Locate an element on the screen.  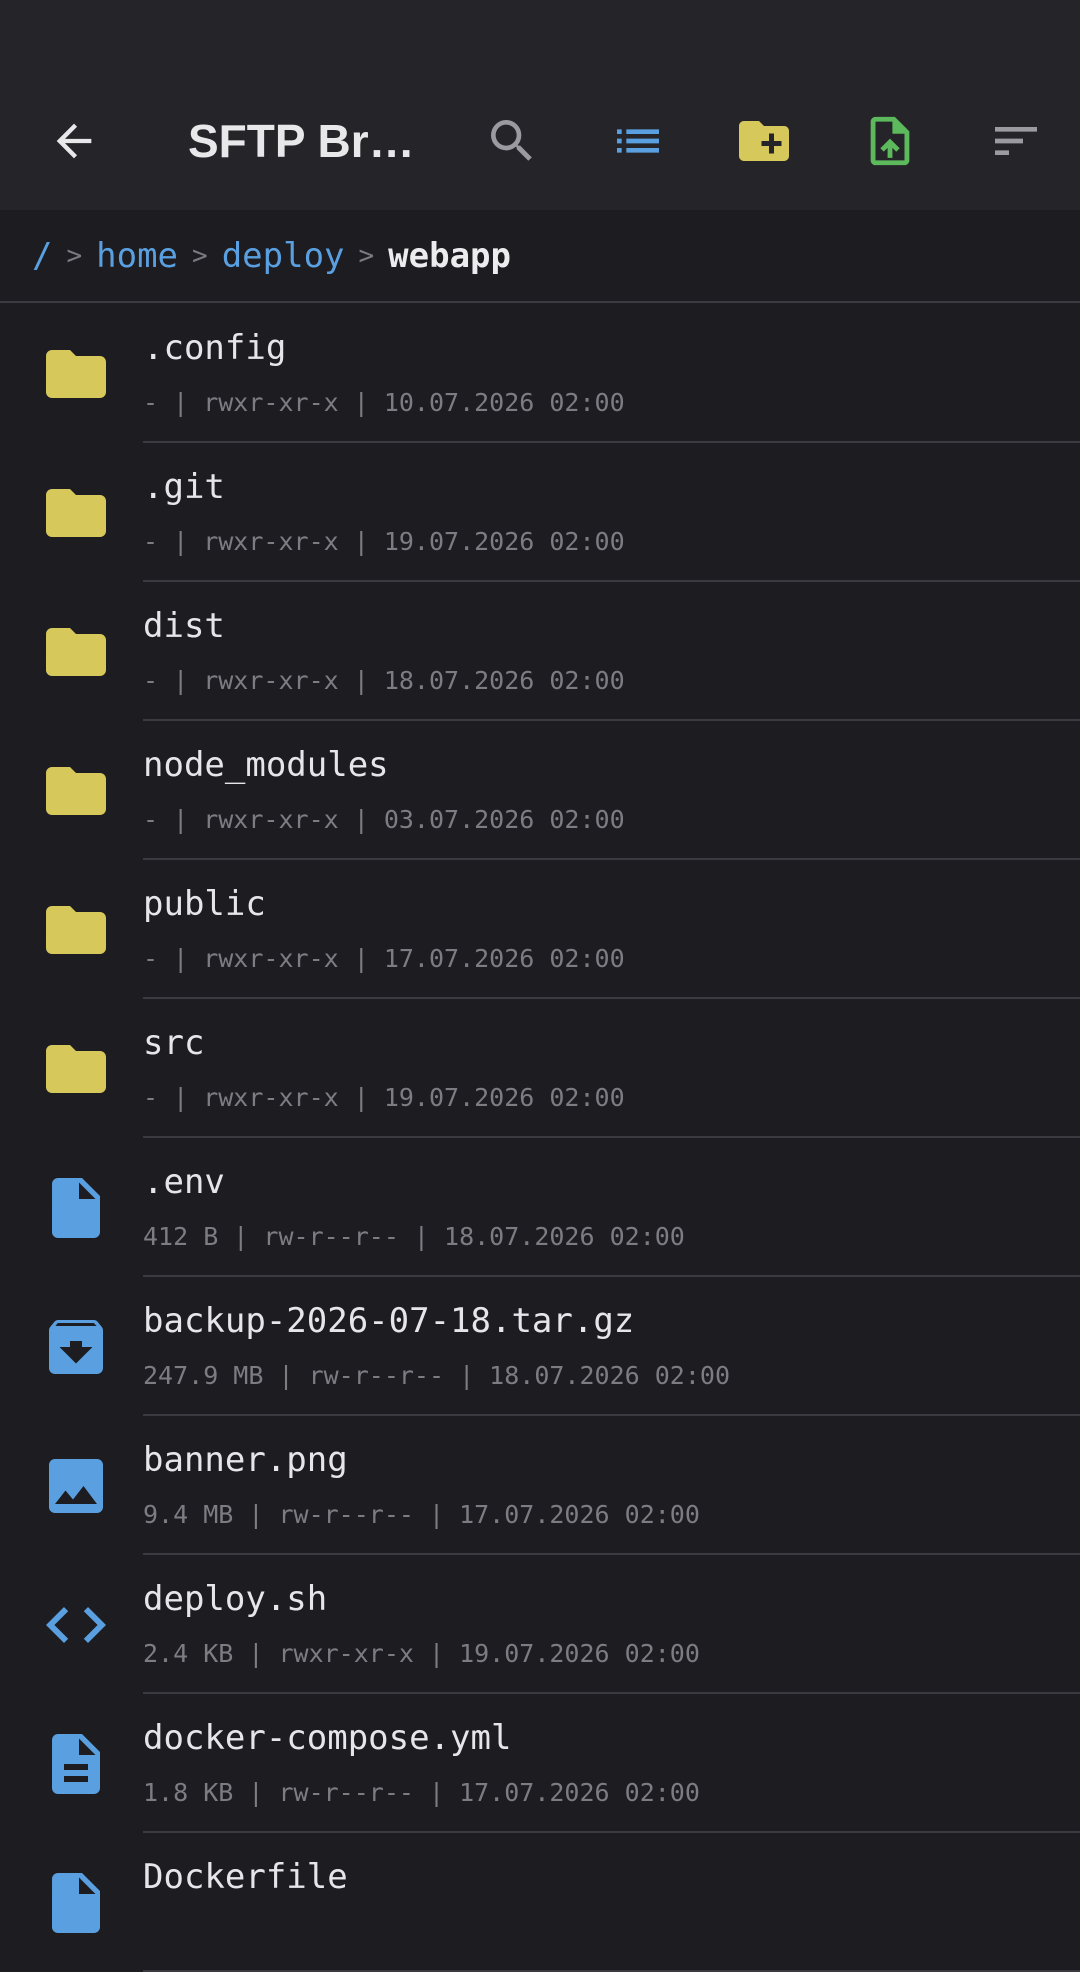
upload-file-button is located at coordinates (890, 141).